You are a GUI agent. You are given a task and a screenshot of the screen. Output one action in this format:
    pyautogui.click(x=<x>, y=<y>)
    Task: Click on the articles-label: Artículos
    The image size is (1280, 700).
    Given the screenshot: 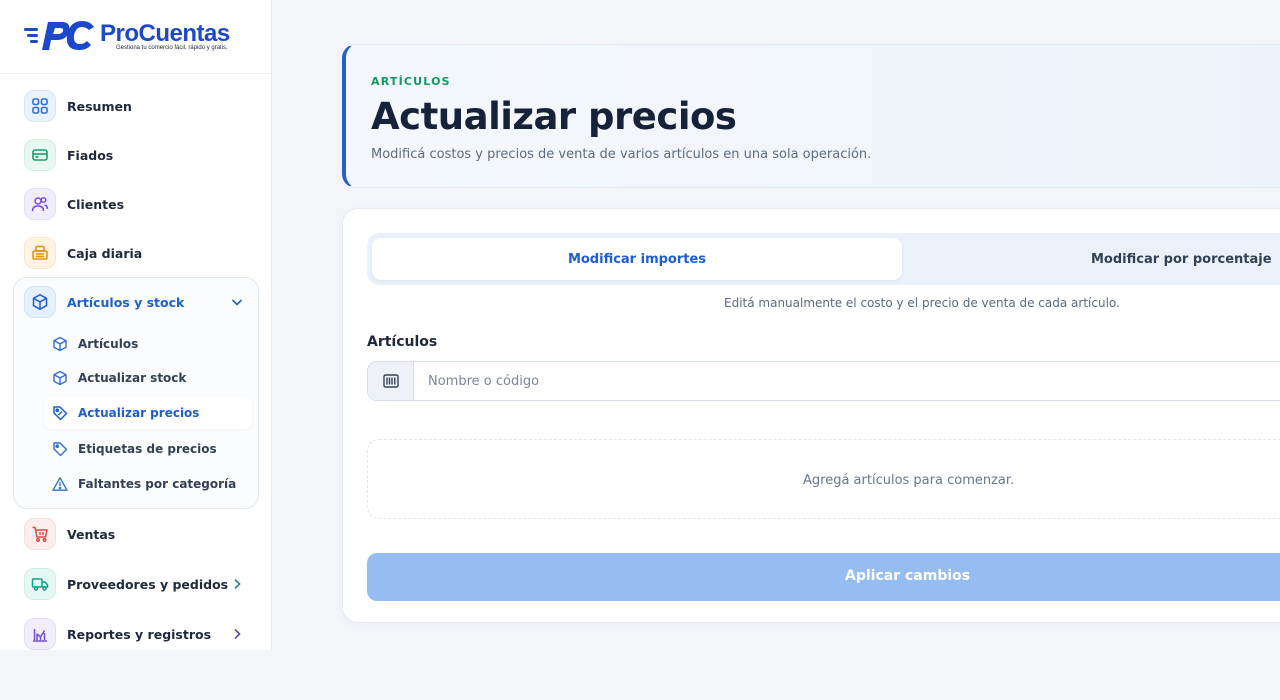 What is the action you would take?
    pyautogui.click(x=402, y=342)
    